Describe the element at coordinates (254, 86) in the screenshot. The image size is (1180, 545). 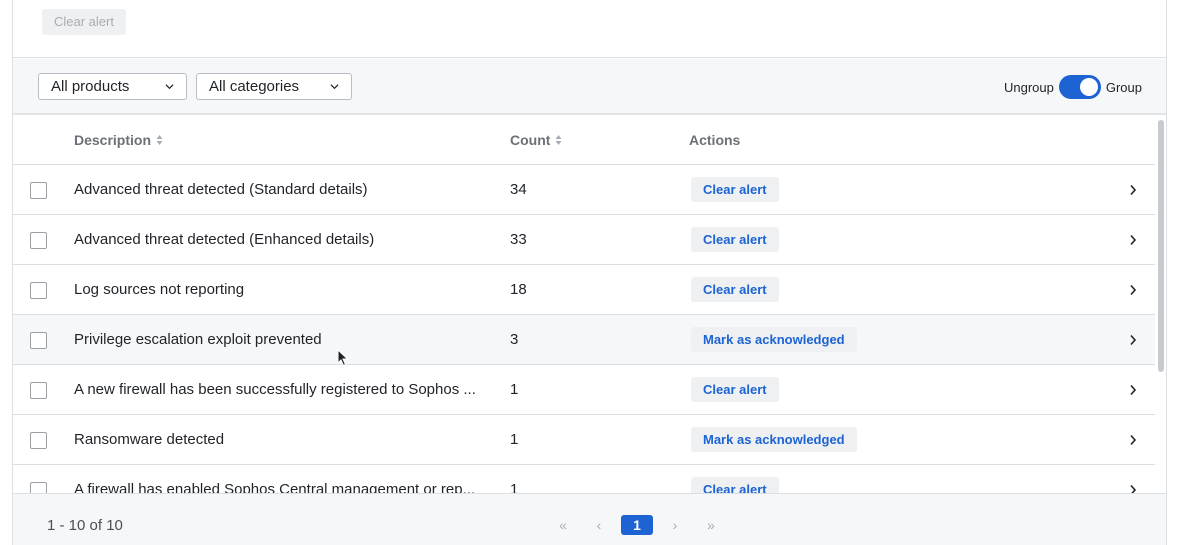
I see `categories-select-value: All categories` at that location.